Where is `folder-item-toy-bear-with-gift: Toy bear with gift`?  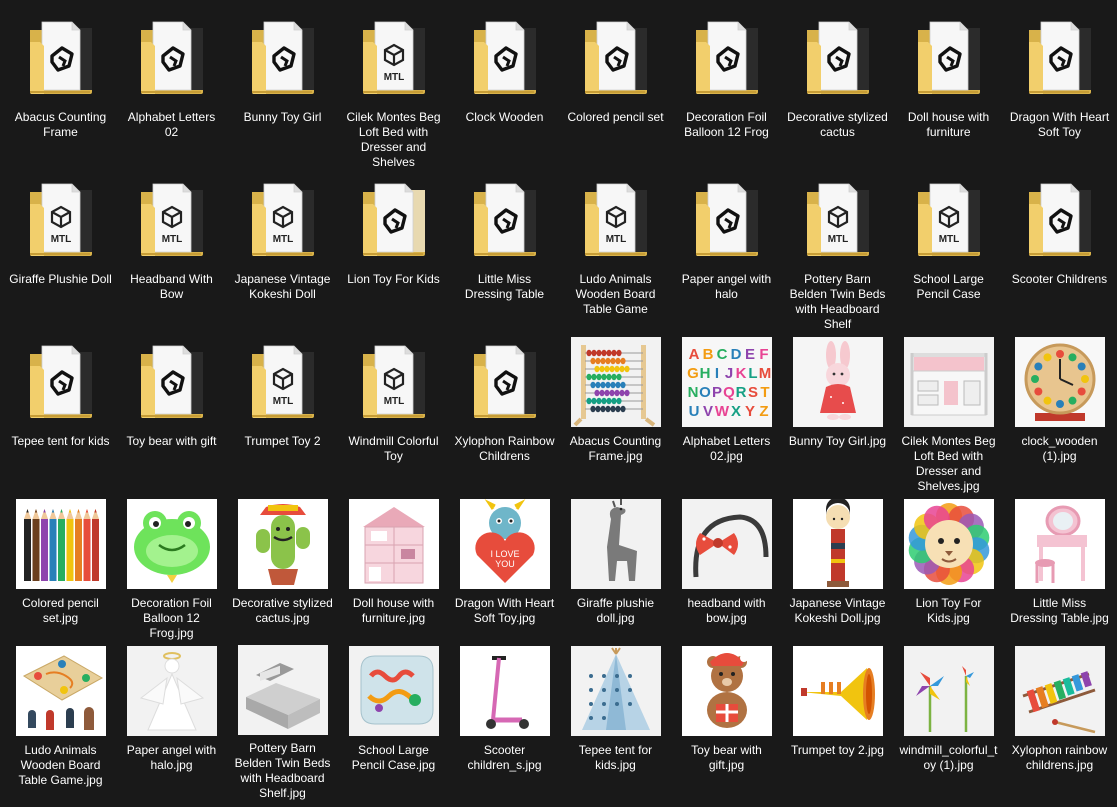 folder-item-toy-bear-with-gift: Toy bear with gift is located at coordinates (171, 417).